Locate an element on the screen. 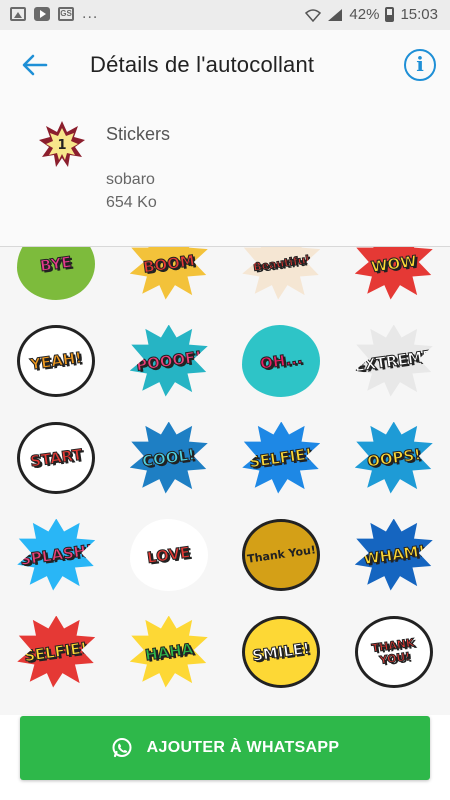 This screenshot has width=450, height=800. pack-icon: 1 is located at coordinates (62, 144).